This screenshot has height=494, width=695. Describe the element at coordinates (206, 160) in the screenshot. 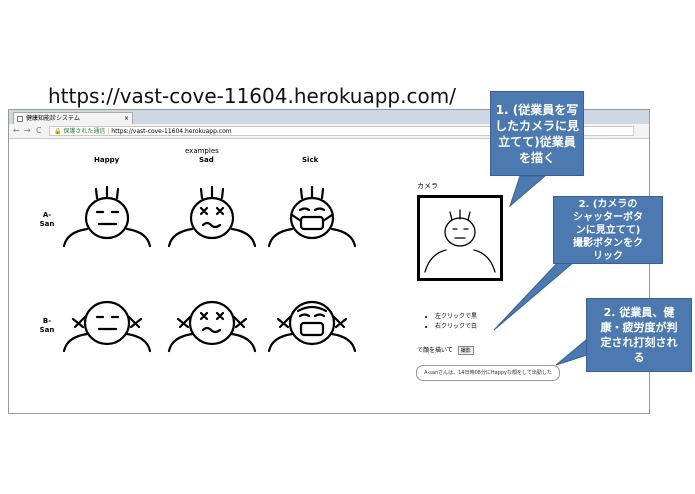

I see `column-label-sad: Sad` at that location.